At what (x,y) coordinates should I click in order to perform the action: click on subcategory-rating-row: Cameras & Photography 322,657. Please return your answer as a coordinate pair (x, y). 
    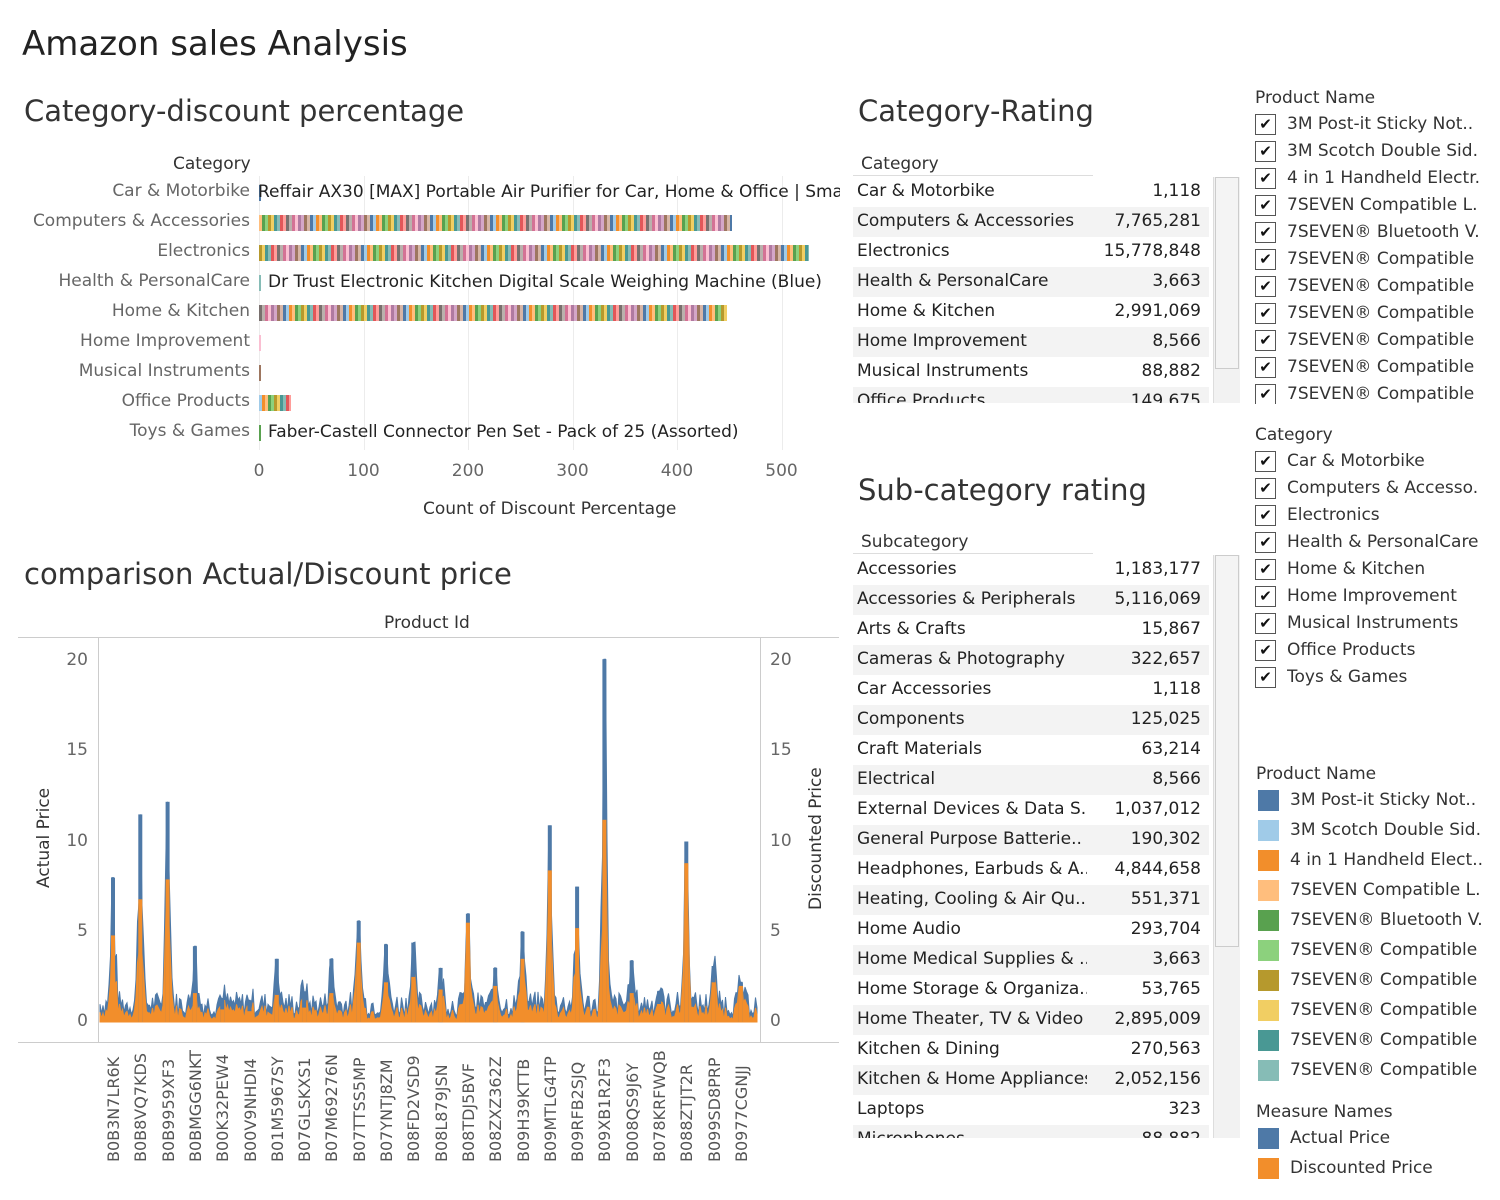
    Looking at the image, I should click on (1031, 660).